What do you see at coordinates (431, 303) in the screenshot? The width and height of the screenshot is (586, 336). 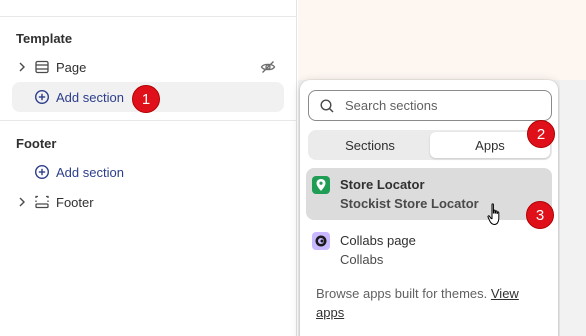 I see `browse-apps-text: Browse apps built for themes. View apps` at bounding box center [431, 303].